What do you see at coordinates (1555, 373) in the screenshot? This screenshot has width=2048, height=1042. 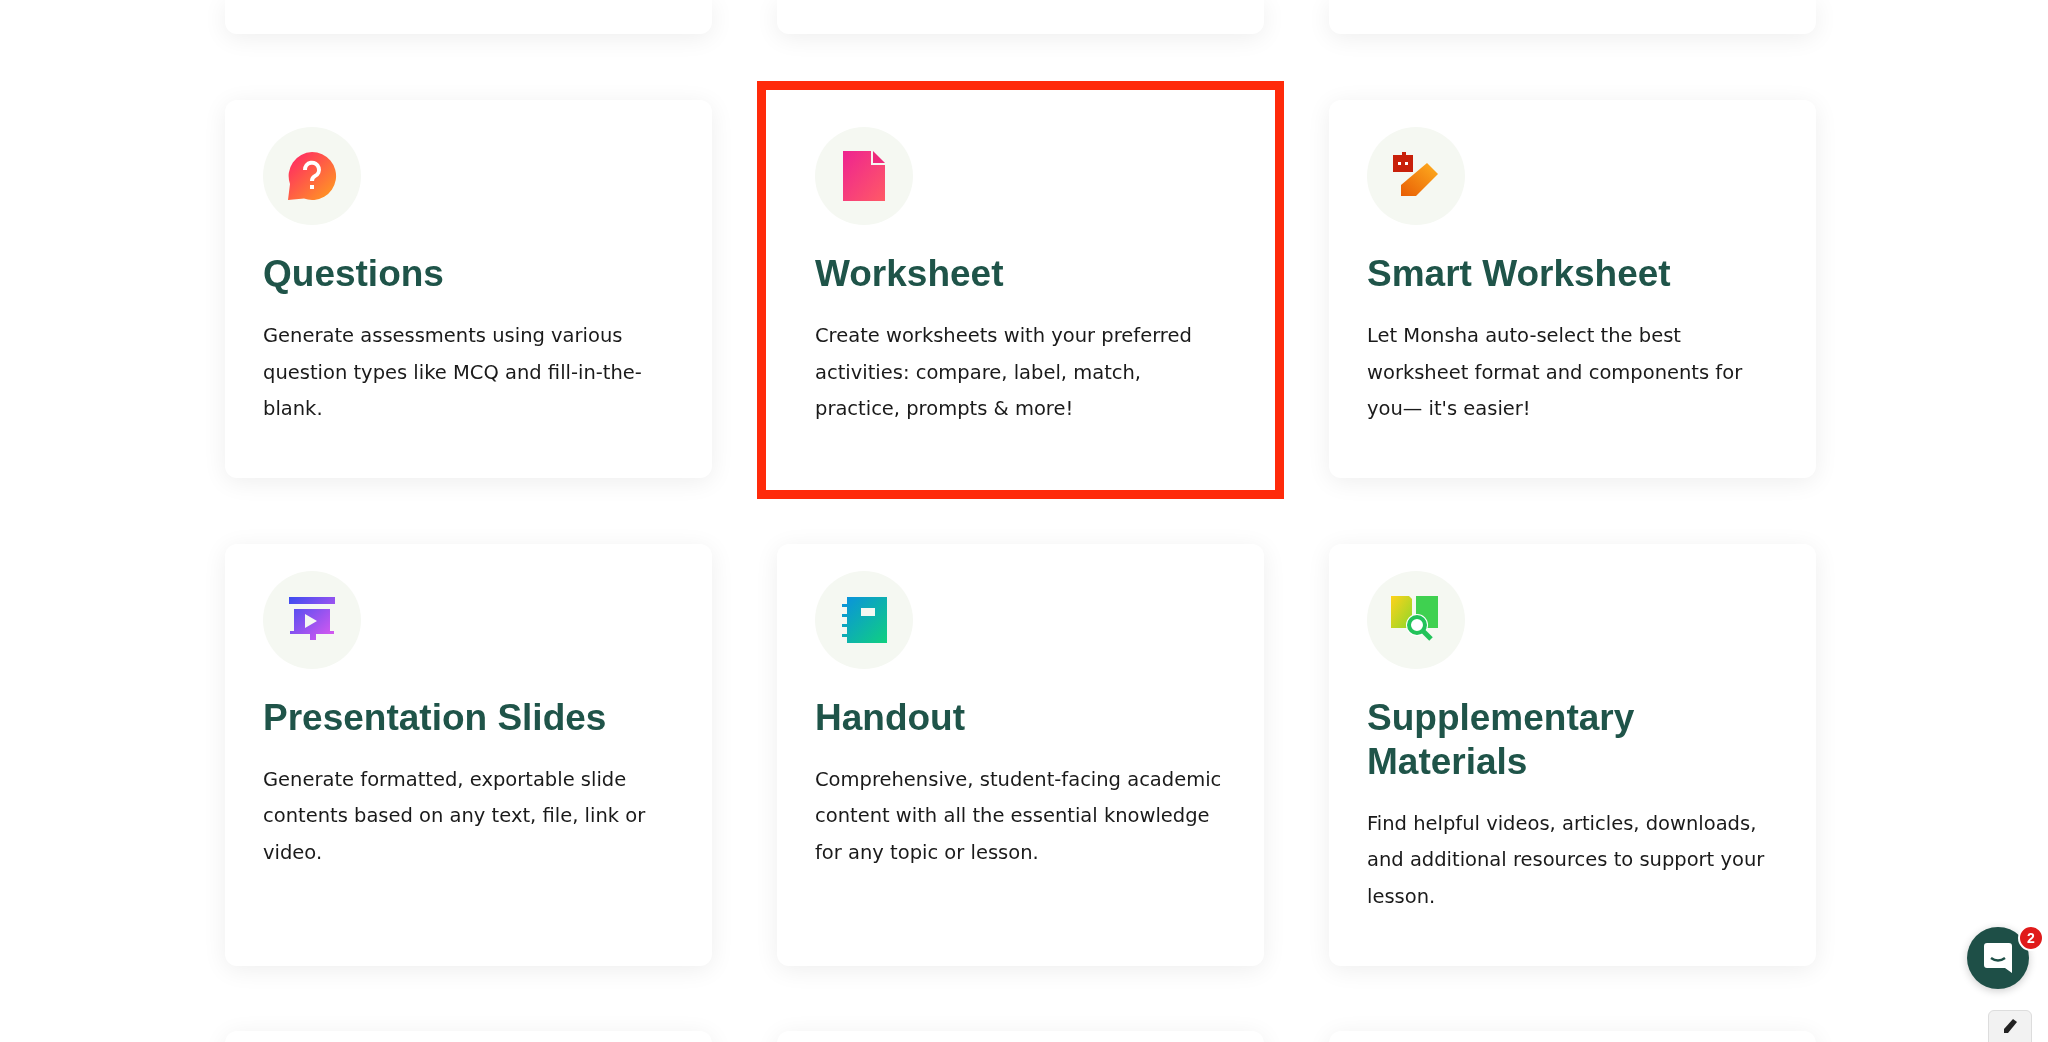 I see `card-description: Let Monsha auto-select the best worksheet format and components for you— it's easier!` at bounding box center [1555, 373].